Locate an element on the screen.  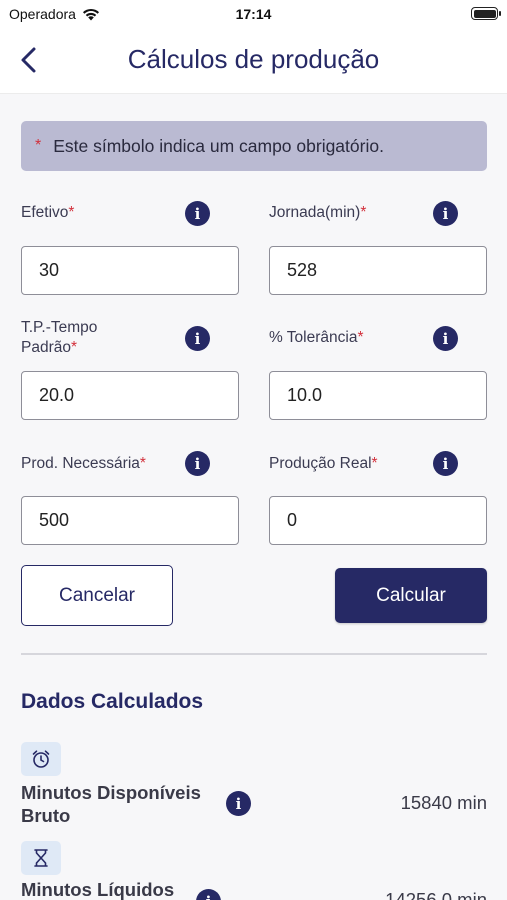
cancel-button: Cancelar is located at coordinates (97, 595).